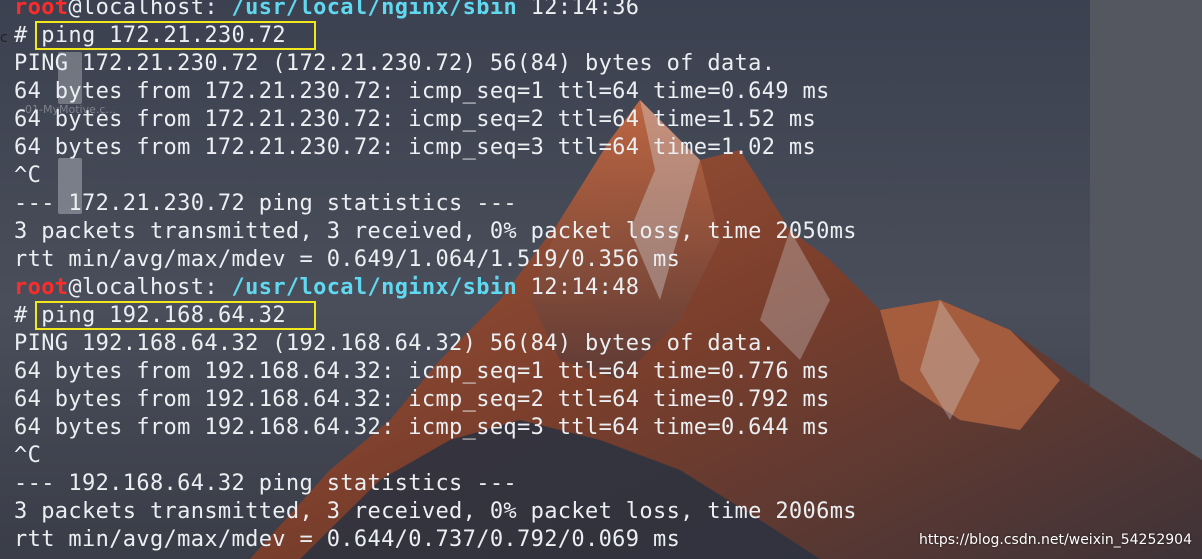  Describe the element at coordinates (578, 10) in the screenshot. I see `prompt-time: 12:14:36` at that location.